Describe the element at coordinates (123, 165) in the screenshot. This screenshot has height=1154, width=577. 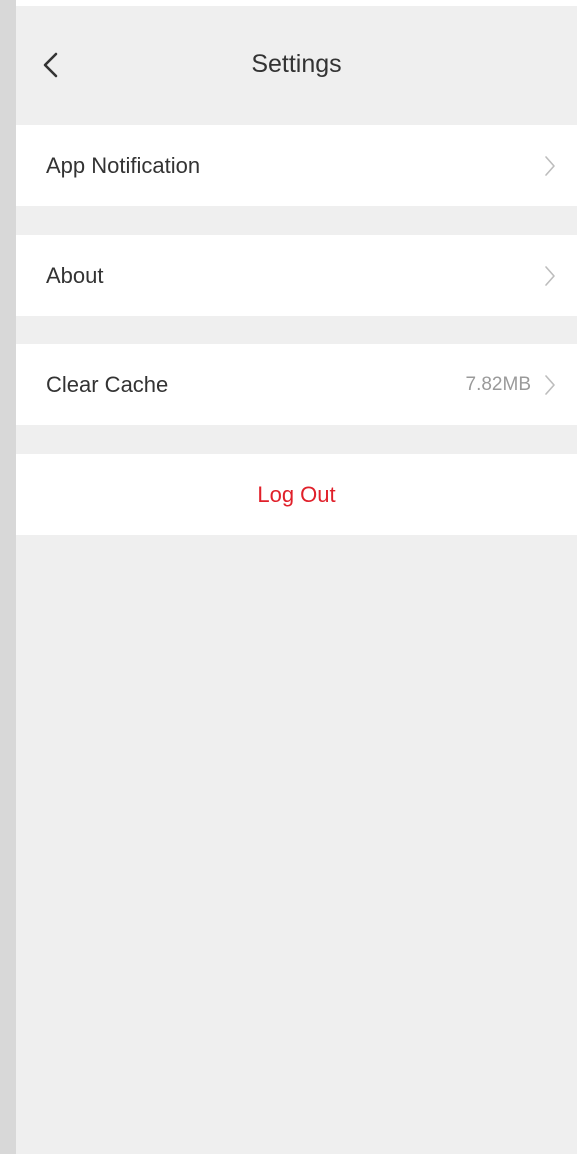
I see `menu-item-label: App Notification` at that location.